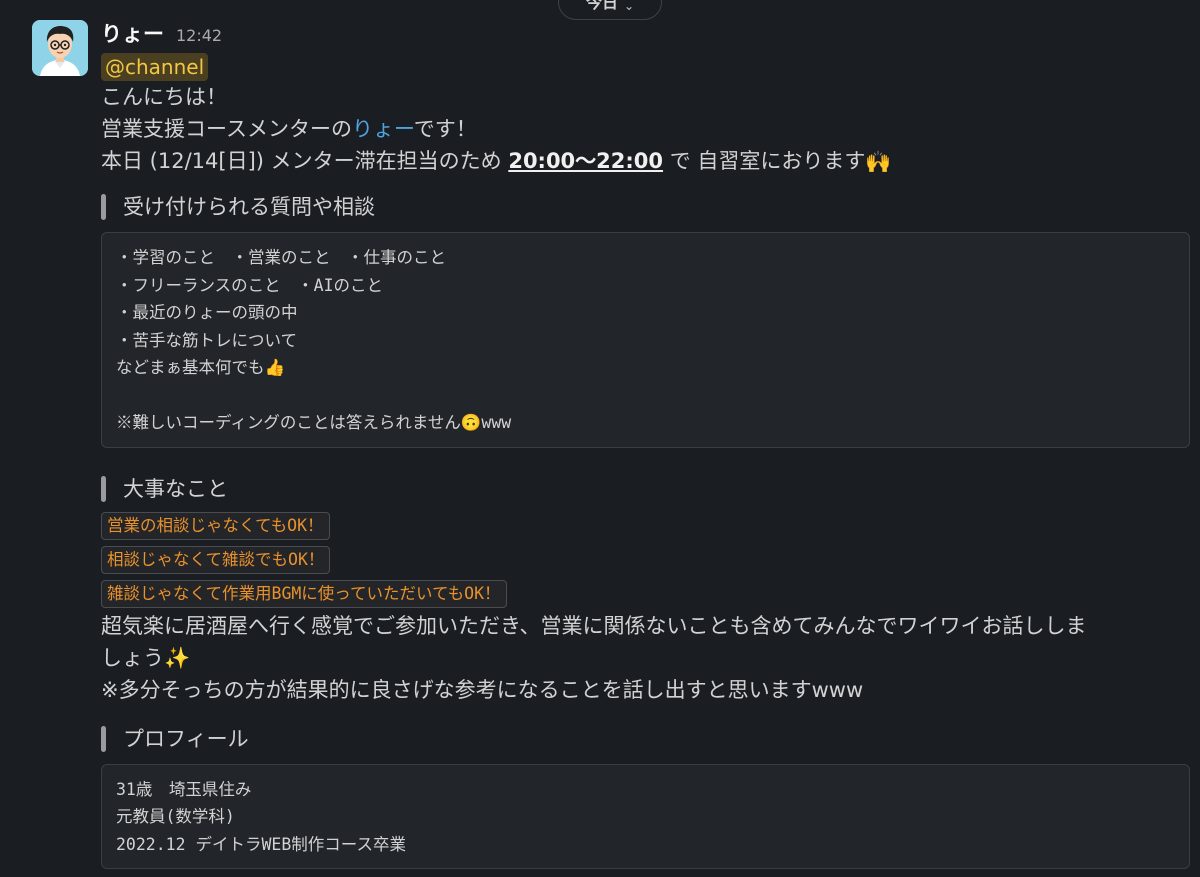 The height and width of the screenshot is (877, 1200). What do you see at coordinates (383, 129) in the screenshot?
I see `user-mention-link: りょー` at bounding box center [383, 129].